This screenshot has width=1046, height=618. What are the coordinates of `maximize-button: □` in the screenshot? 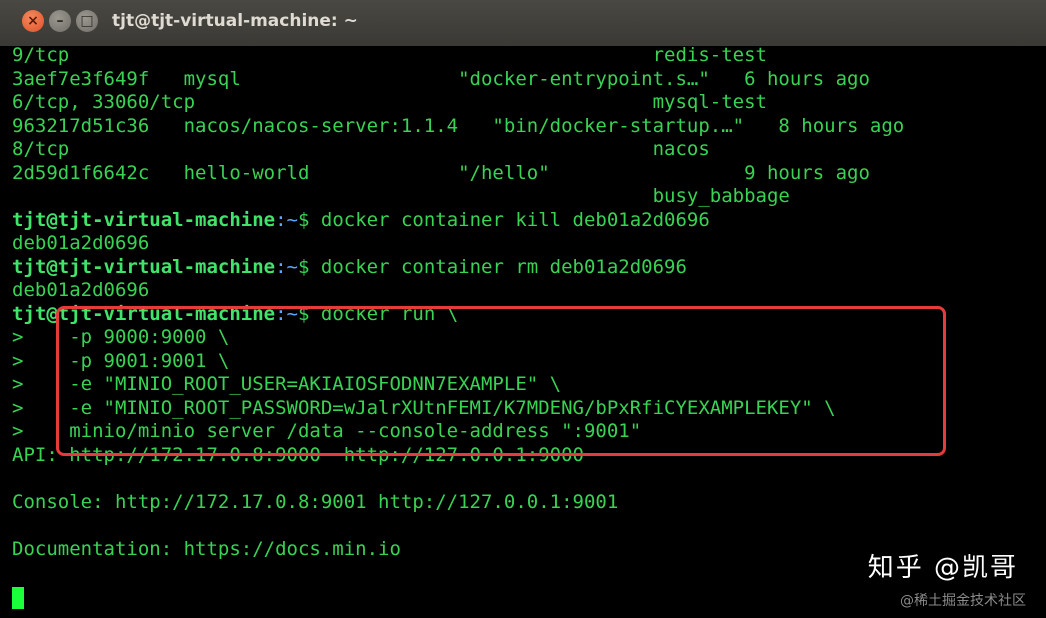 It's located at (87, 21).